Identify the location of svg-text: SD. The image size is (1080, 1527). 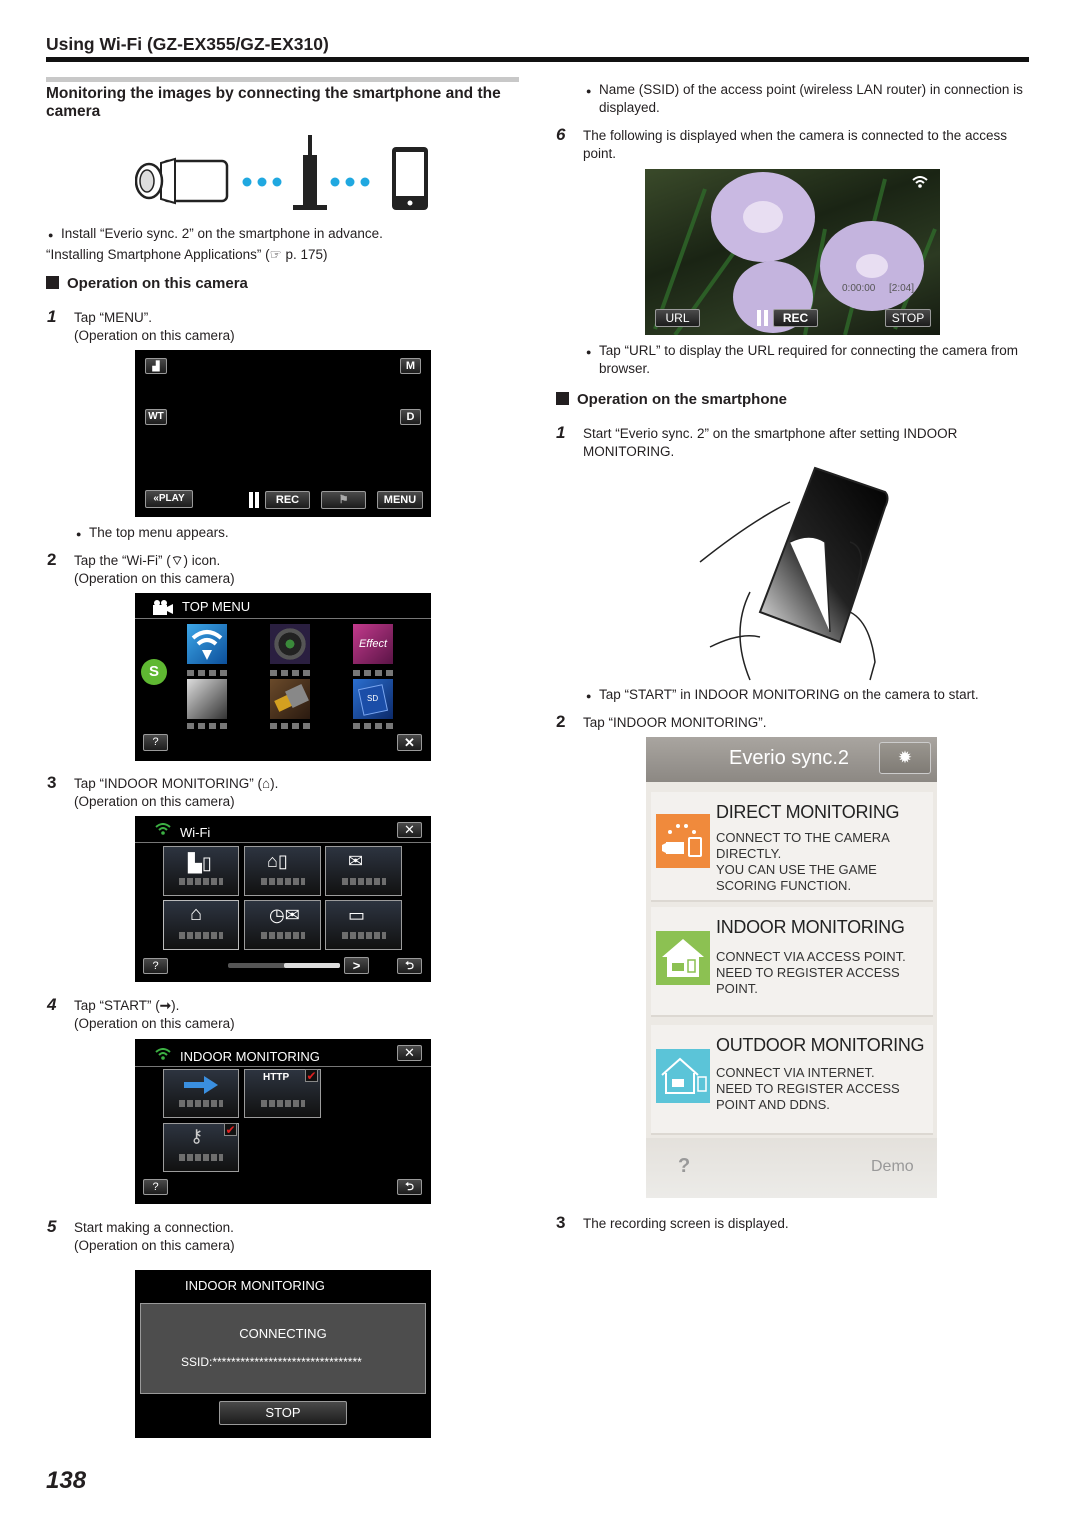
(372, 698).